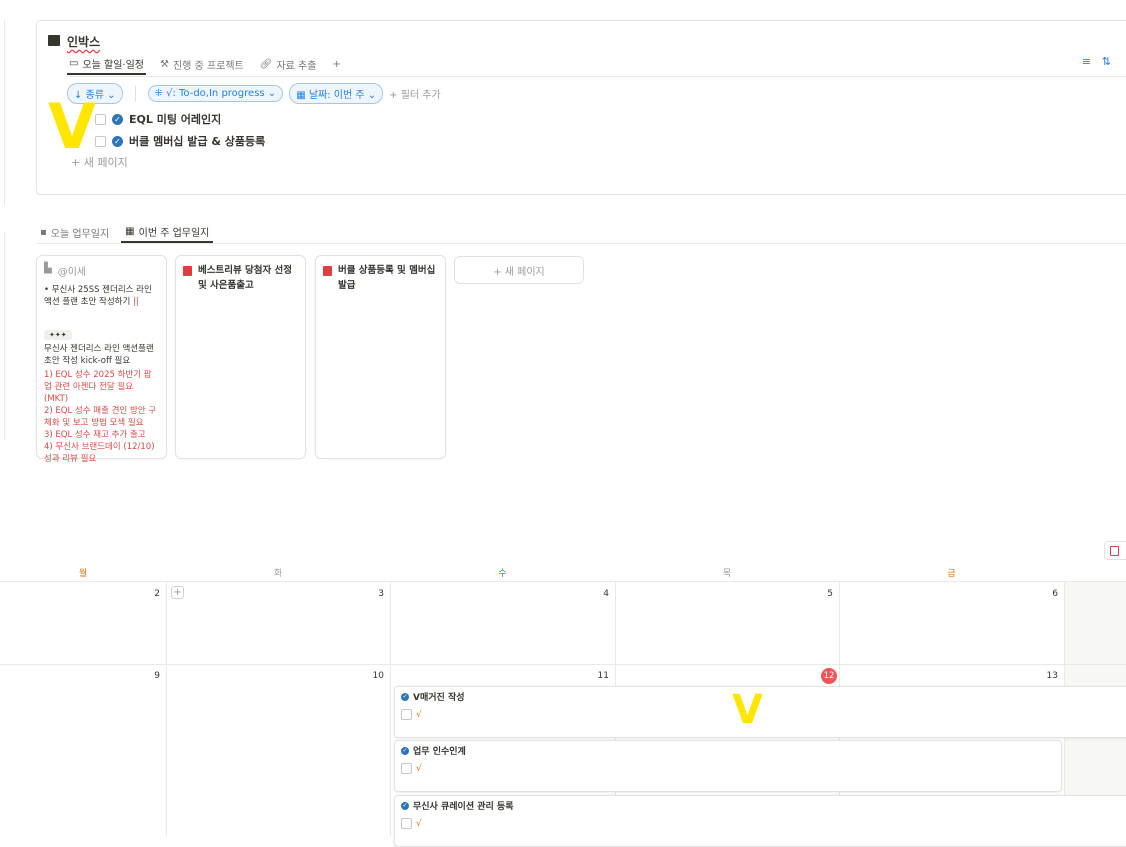 The height and width of the screenshot is (847, 1126). What do you see at coordinates (74, 232) in the screenshot?
I see `tab-today-worklog: ▪ 오늘 업무일지` at bounding box center [74, 232].